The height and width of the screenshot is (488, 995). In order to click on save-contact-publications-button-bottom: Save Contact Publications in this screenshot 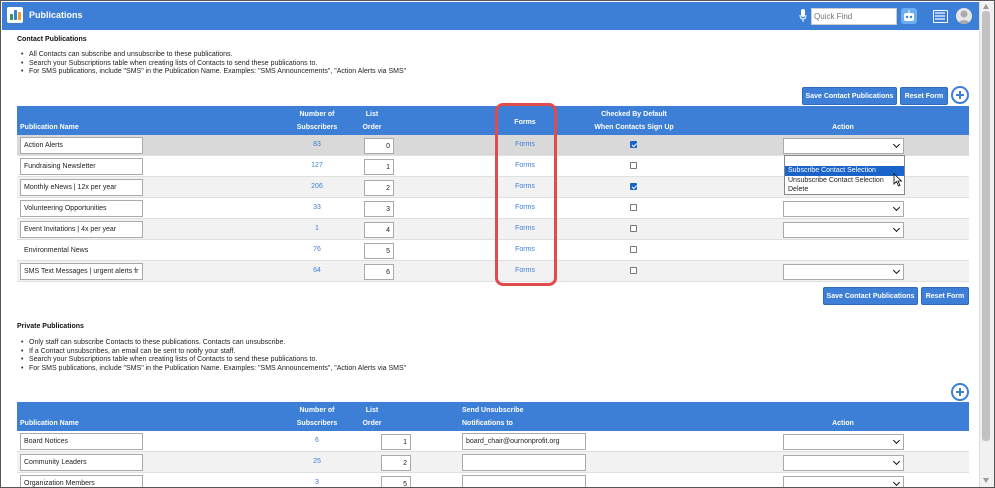, I will do `click(870, 296)`.